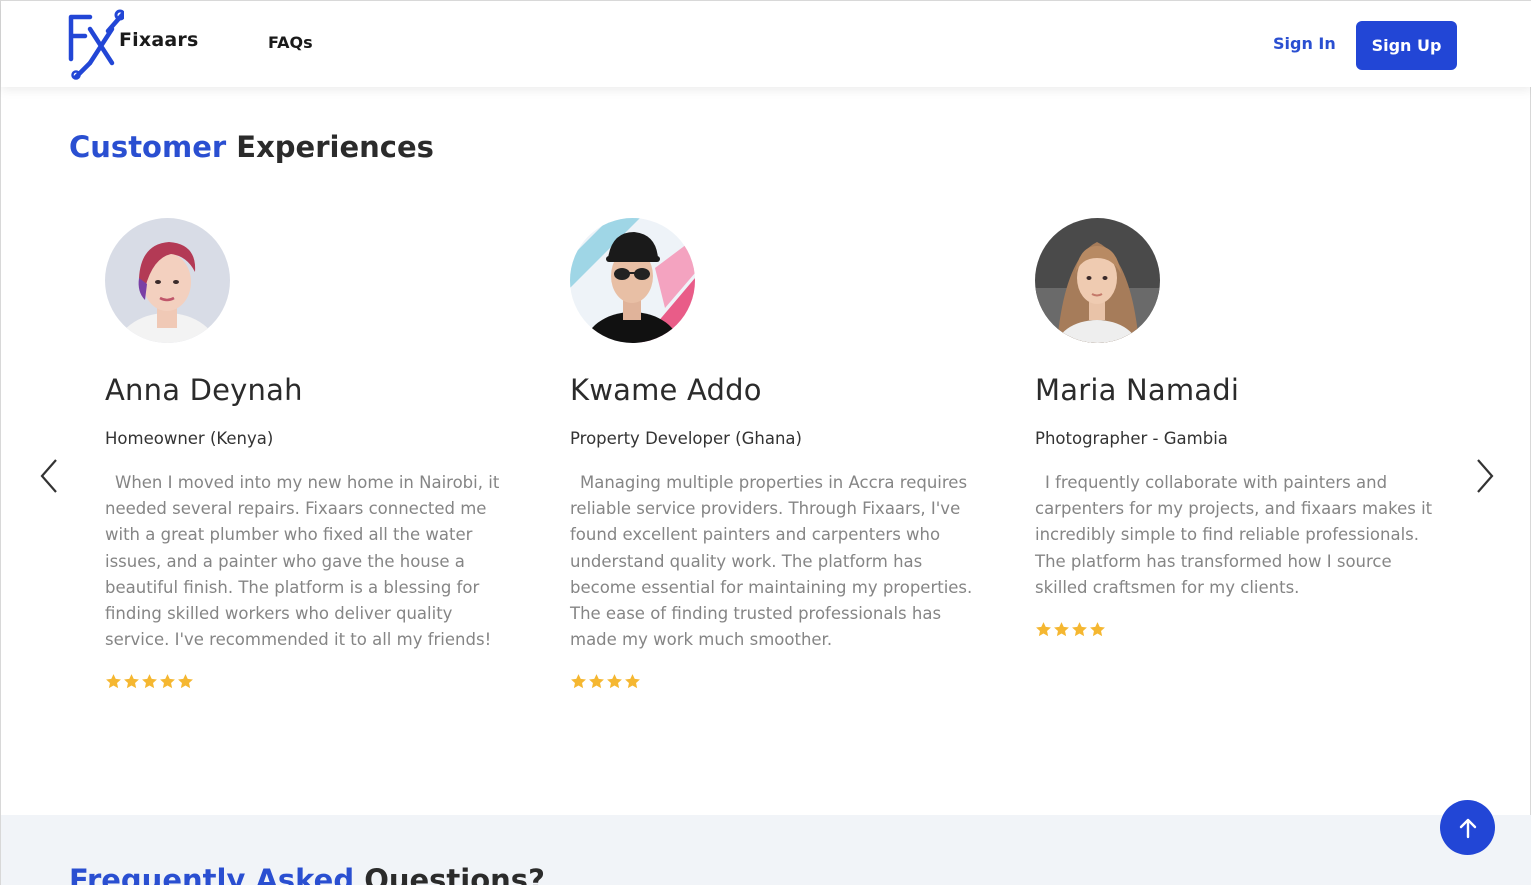 The width and height of the screenshot is (1531, 885). I want to click on navbar: Fixaars FAQs Sign In Sign Up, so click(766, 43).